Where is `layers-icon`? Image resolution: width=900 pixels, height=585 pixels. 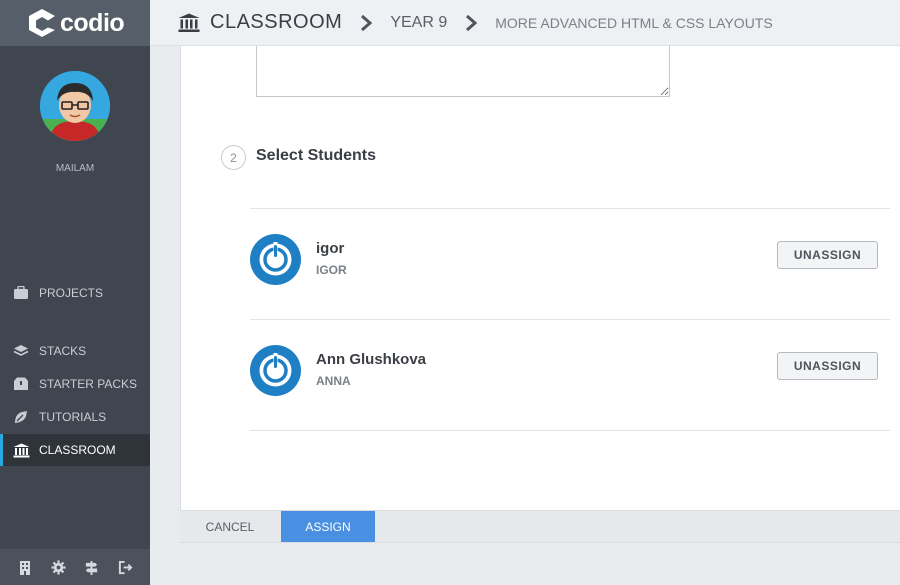 layers-icon is located at coordinates (21, 351).